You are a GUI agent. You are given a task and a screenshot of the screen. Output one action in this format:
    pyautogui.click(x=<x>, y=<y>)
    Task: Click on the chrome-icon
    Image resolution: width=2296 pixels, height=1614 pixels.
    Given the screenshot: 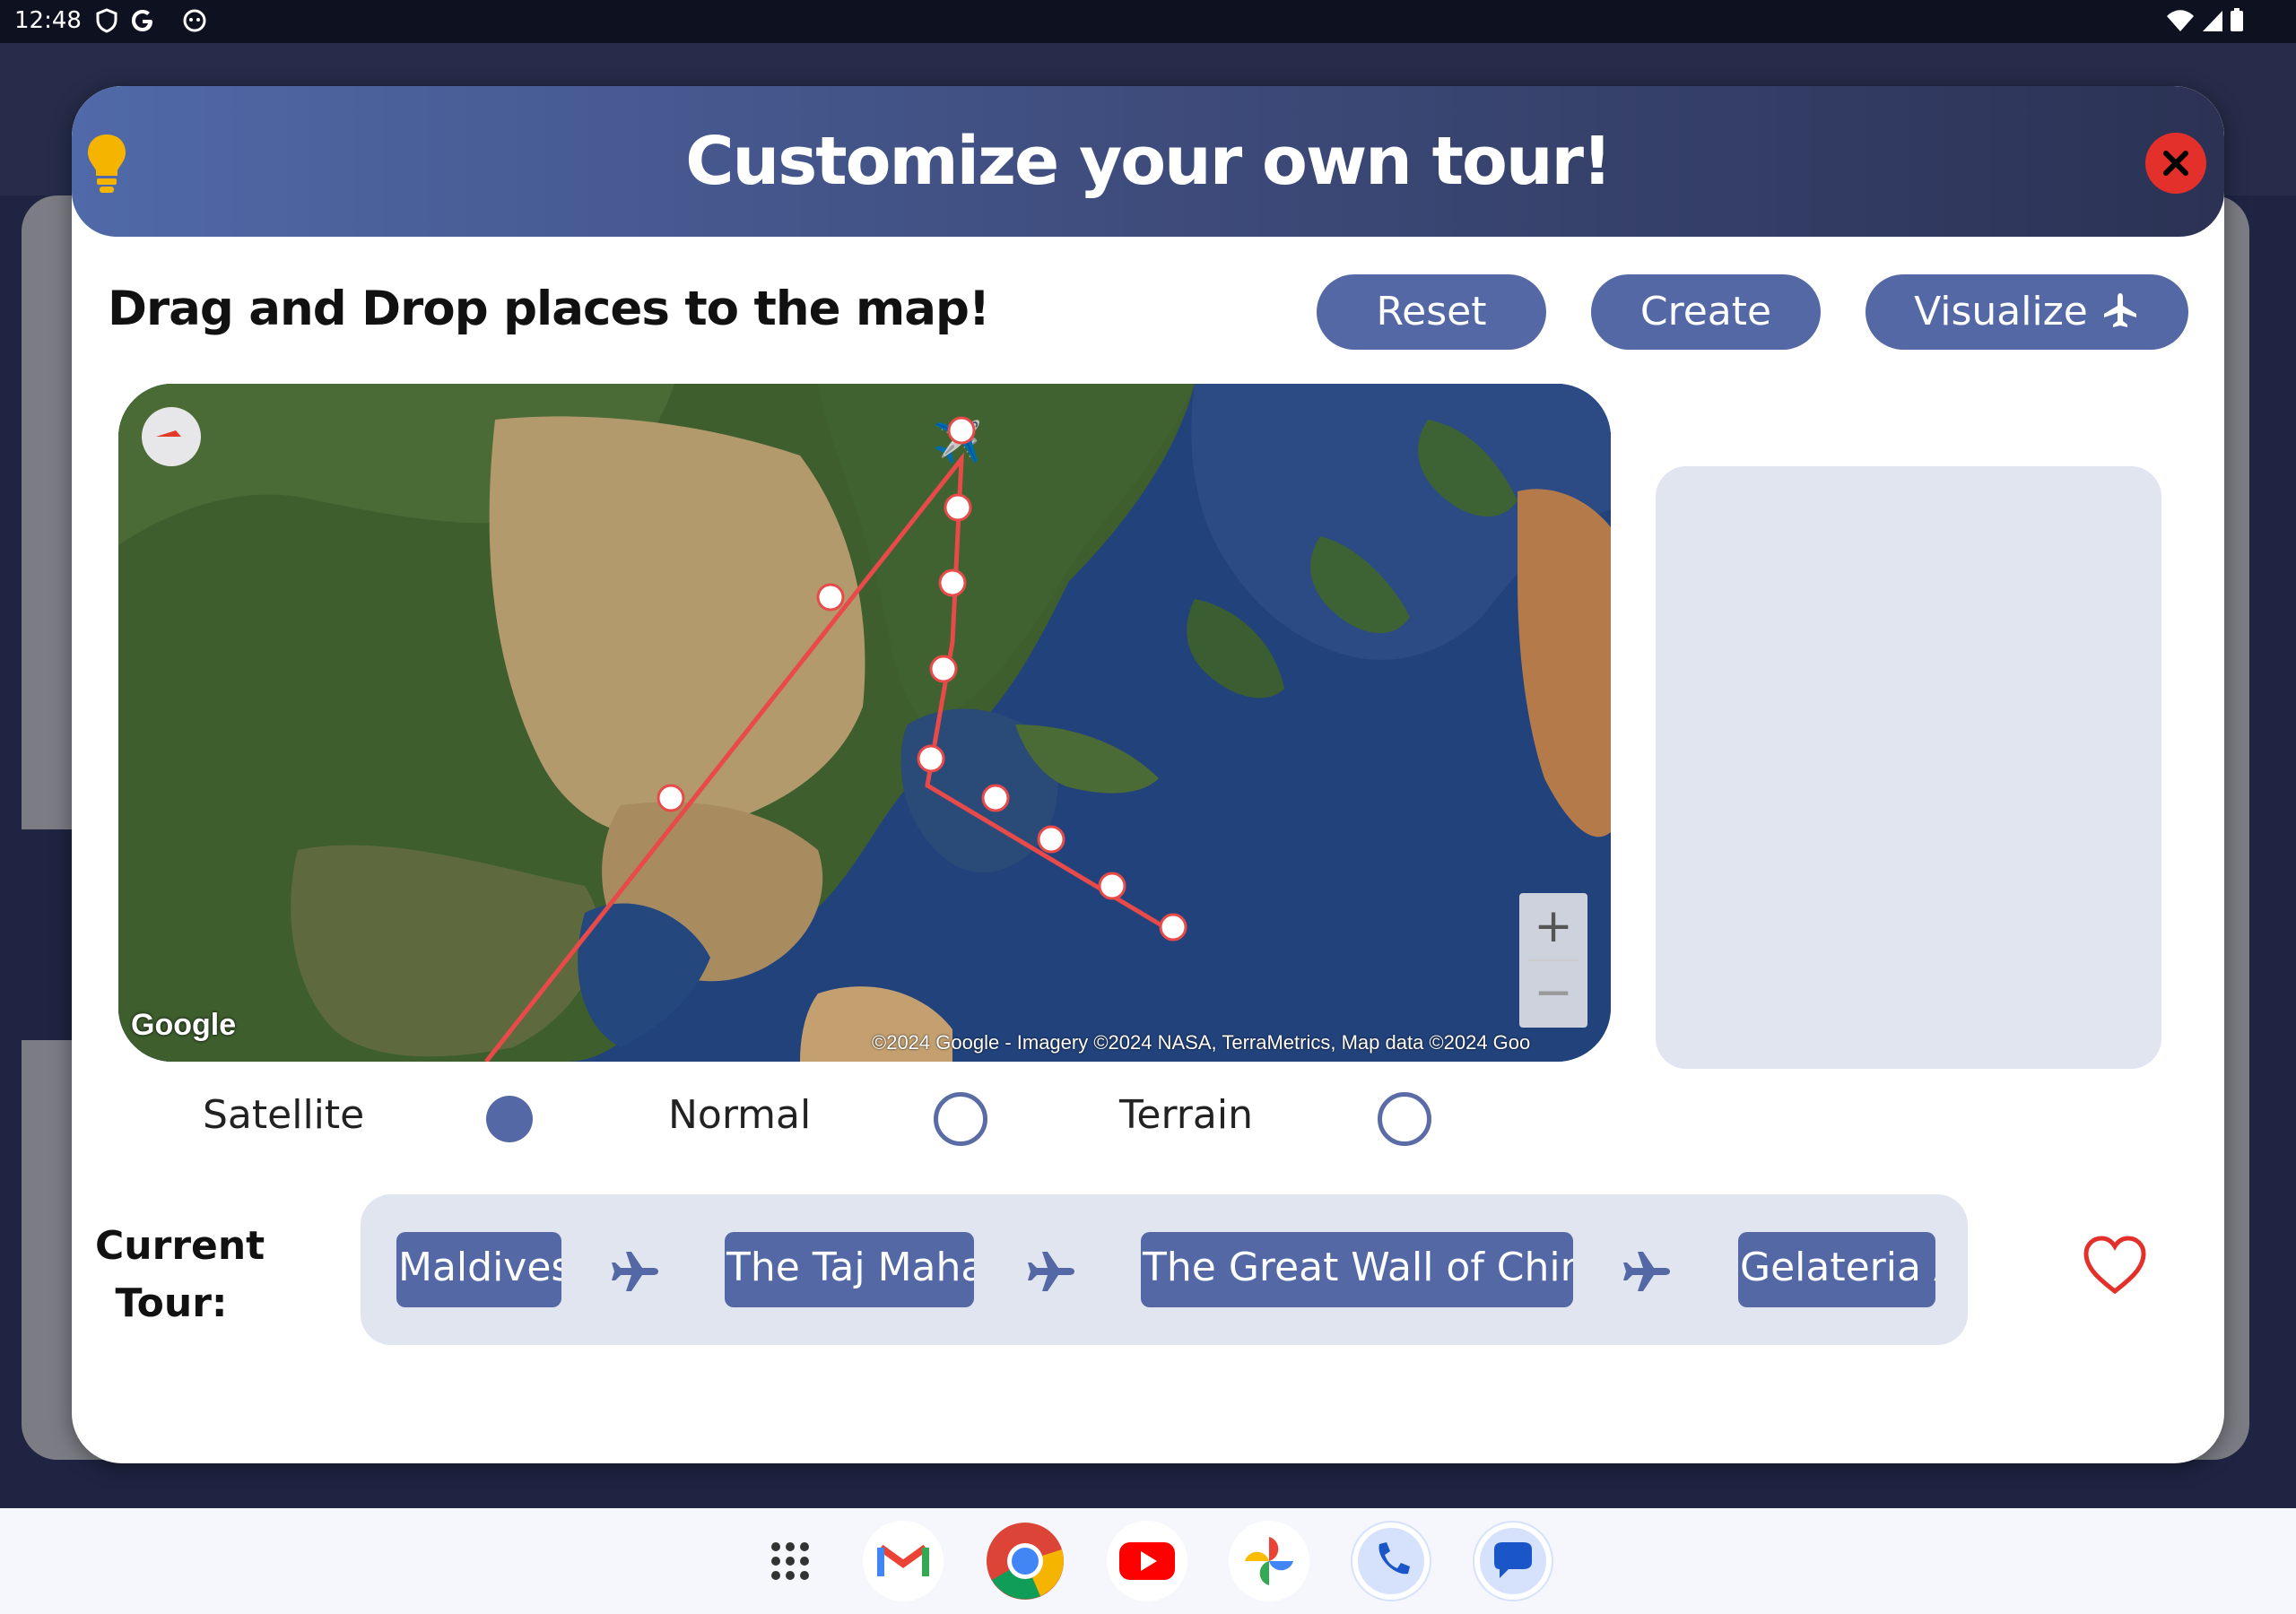 What is the action you would take?
    pyautogui.click(x=1025, y=1561)
    